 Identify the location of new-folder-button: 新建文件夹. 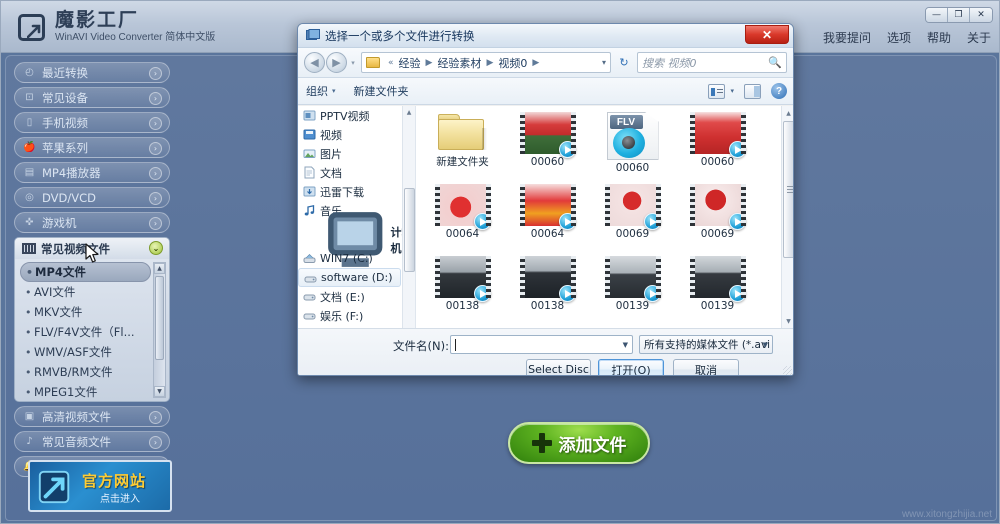
(381, 91).